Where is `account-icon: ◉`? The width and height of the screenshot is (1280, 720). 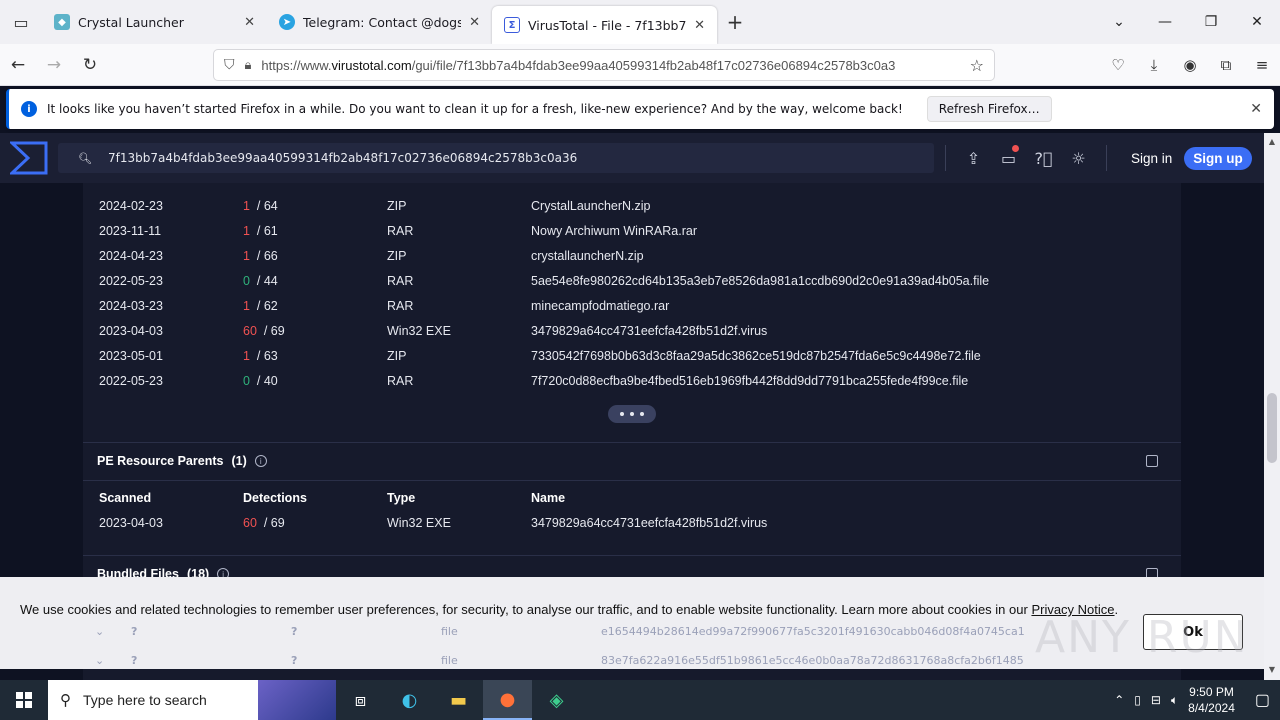 account-icon: ◉ is located at coordinates (1190, 65).